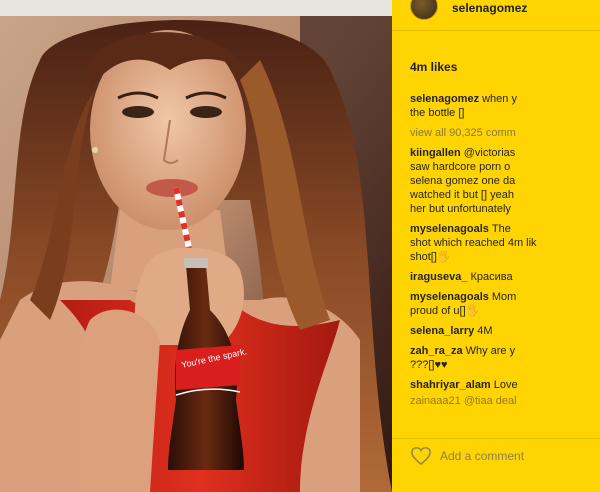  What do you see at coordinates (491, 277) in the screenshot?
I see `comment-text: Красива` at bounding box center [491, 277].